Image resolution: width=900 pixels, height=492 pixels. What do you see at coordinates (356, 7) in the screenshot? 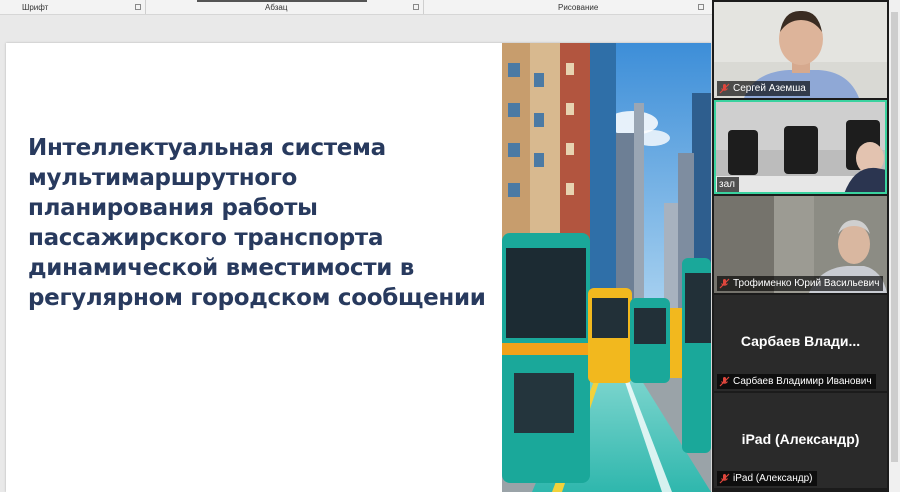
I see `ribbon-group-labels: Шрифт Абзац Рисование` at bounding box center [356, 7].